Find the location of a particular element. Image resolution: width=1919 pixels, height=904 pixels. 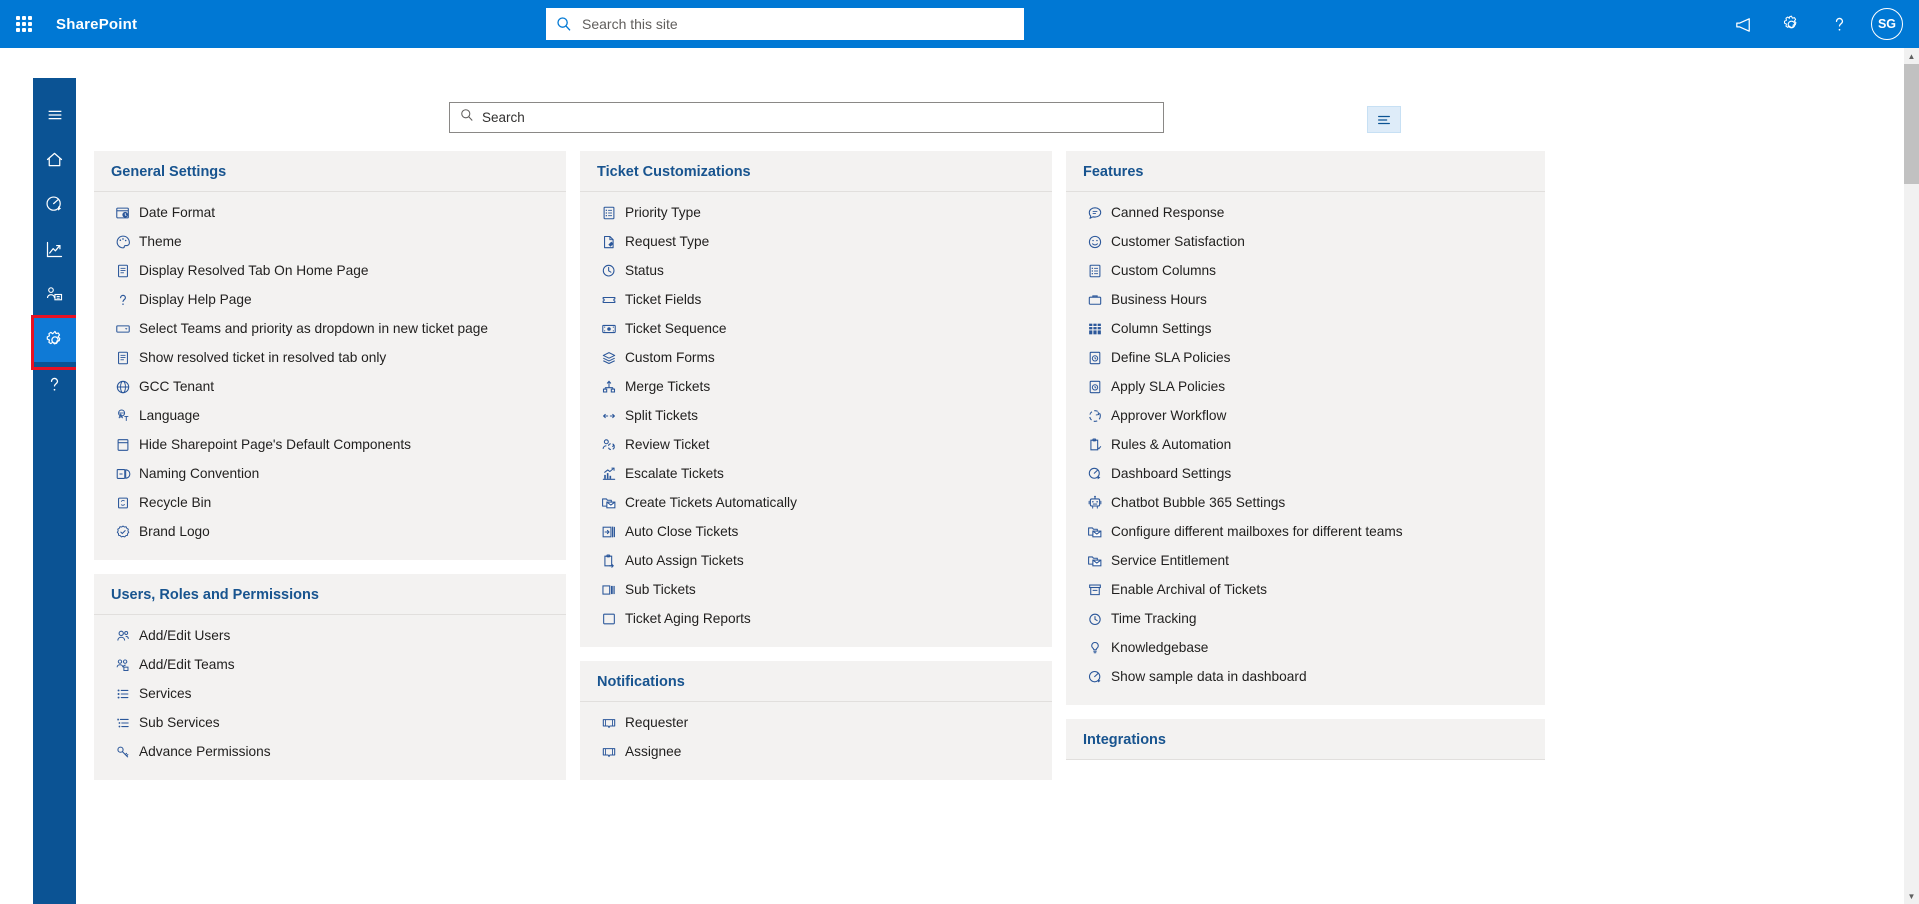

layers-icon is located at coordinates (608, 357).